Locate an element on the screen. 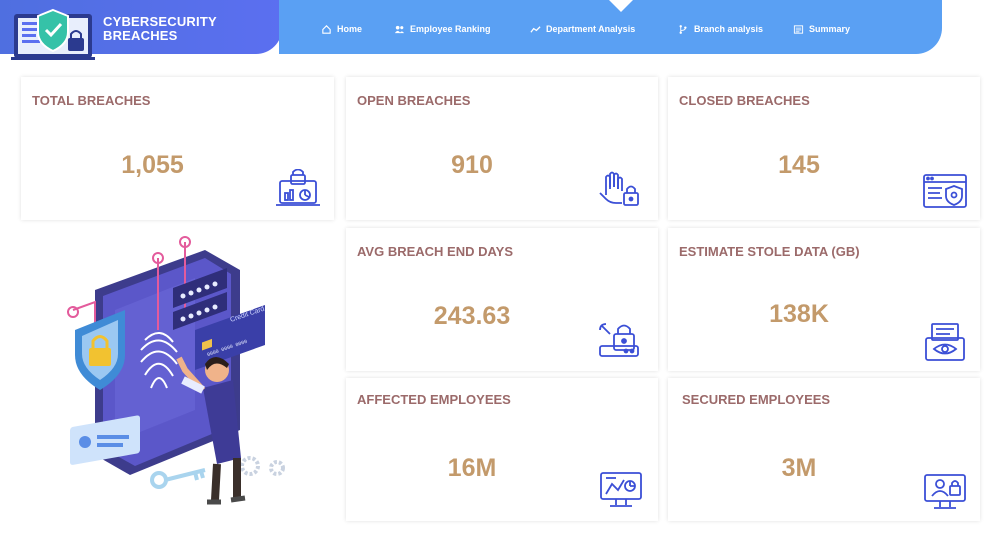  card-secured-employees-value: 3M is located at coordinates (799, 468).